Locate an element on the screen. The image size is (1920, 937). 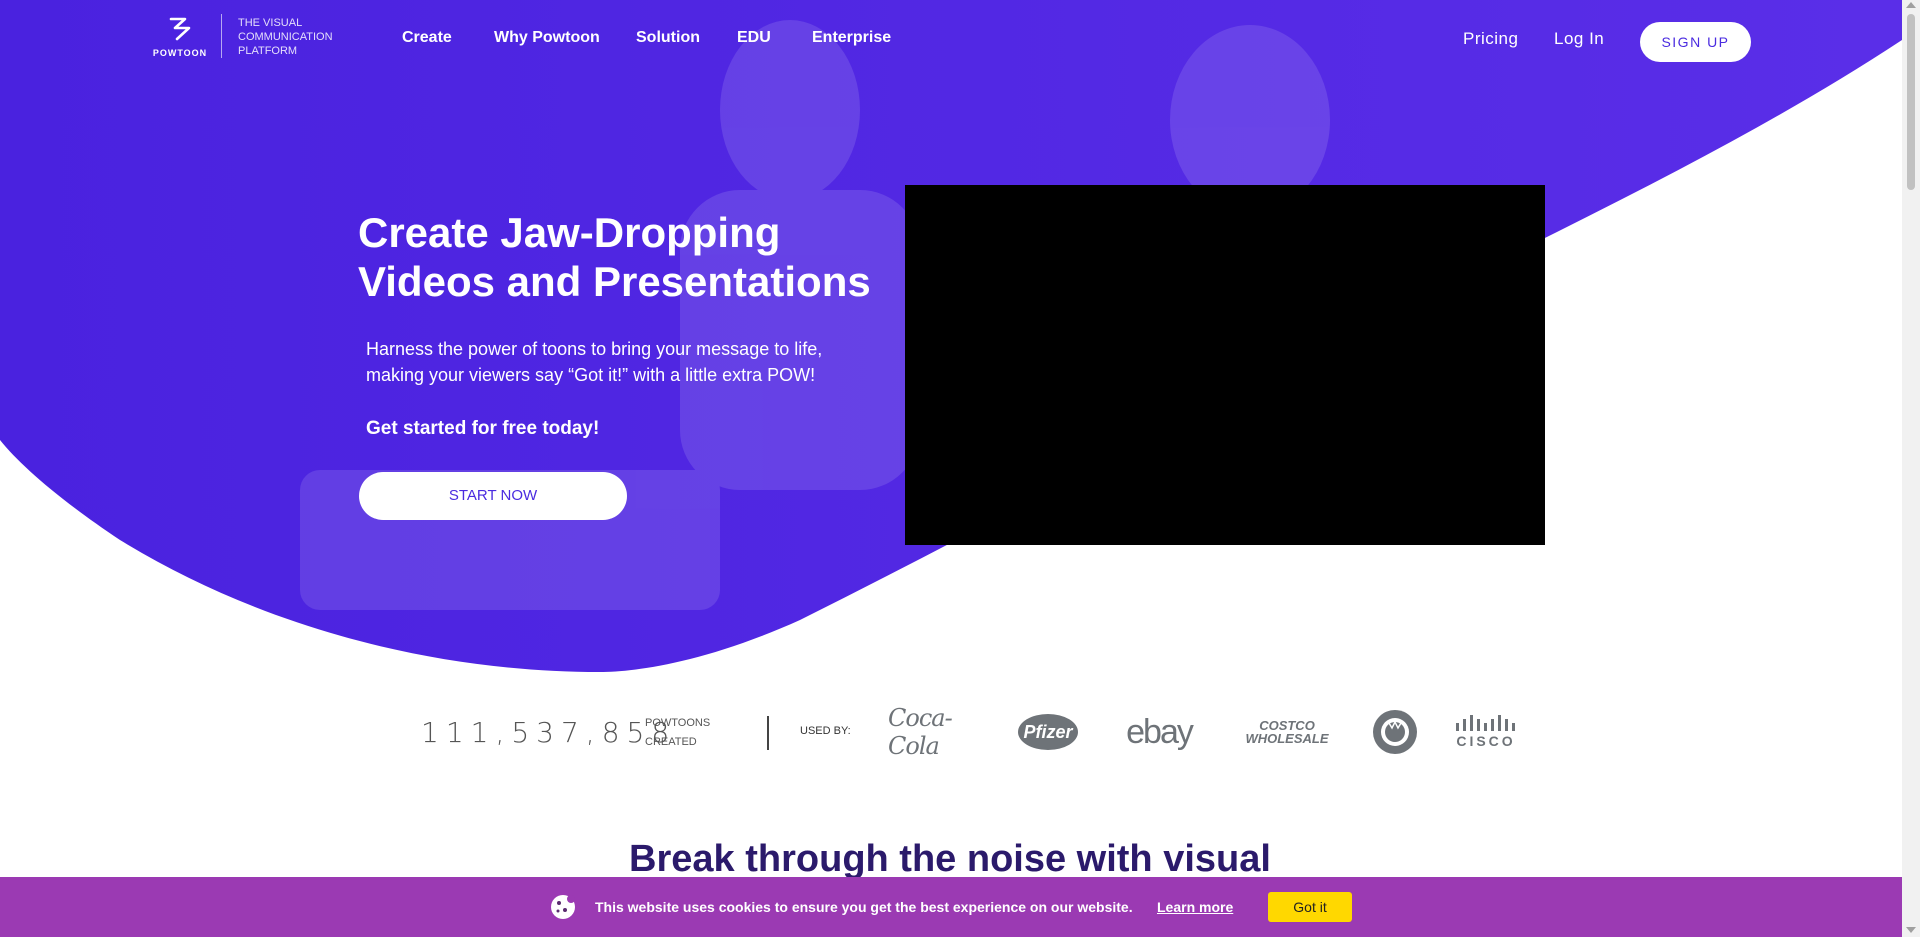
coca-cola-logo-text: Coca-Cola is located at coordinates (920, 732).